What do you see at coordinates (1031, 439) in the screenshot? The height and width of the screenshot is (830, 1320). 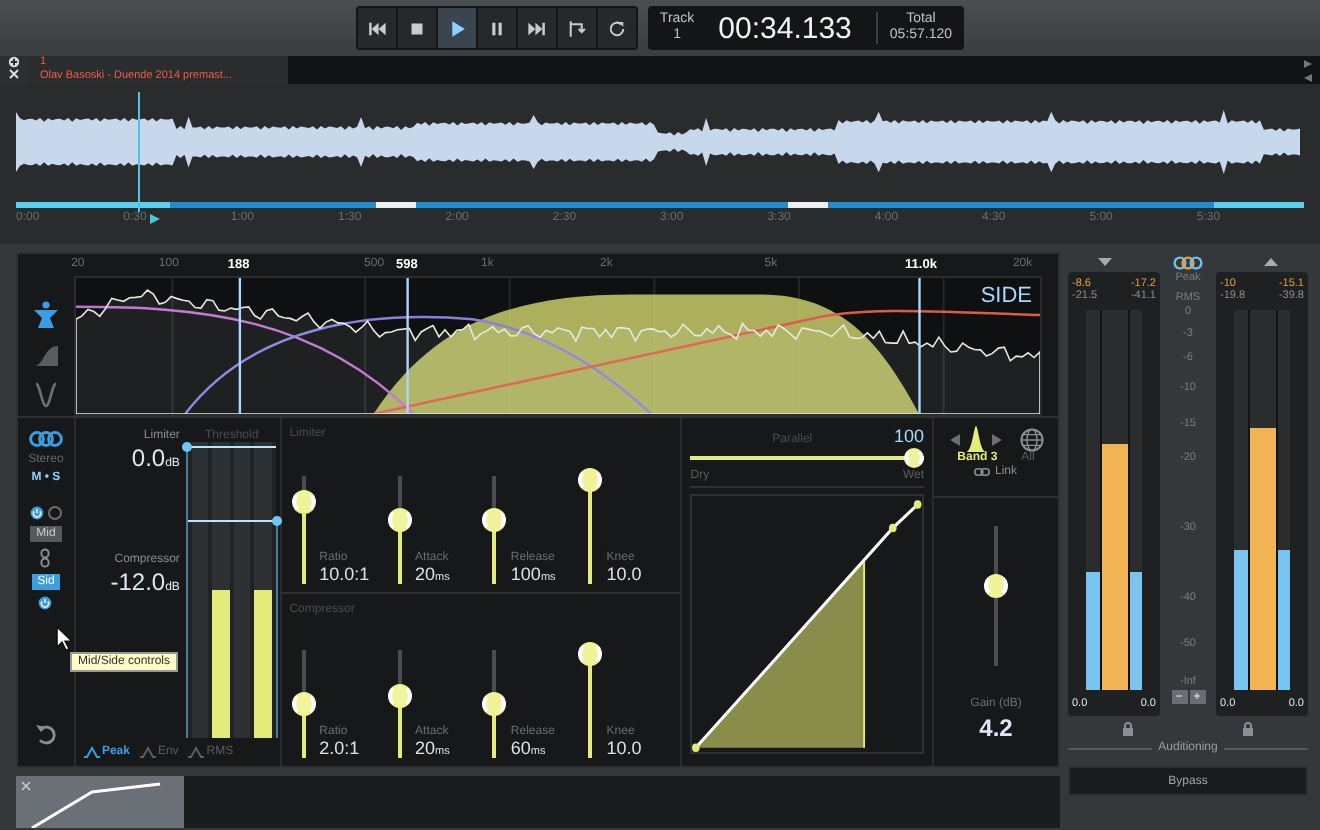 I see `globe-icon` at bounding box center [1031, 439].